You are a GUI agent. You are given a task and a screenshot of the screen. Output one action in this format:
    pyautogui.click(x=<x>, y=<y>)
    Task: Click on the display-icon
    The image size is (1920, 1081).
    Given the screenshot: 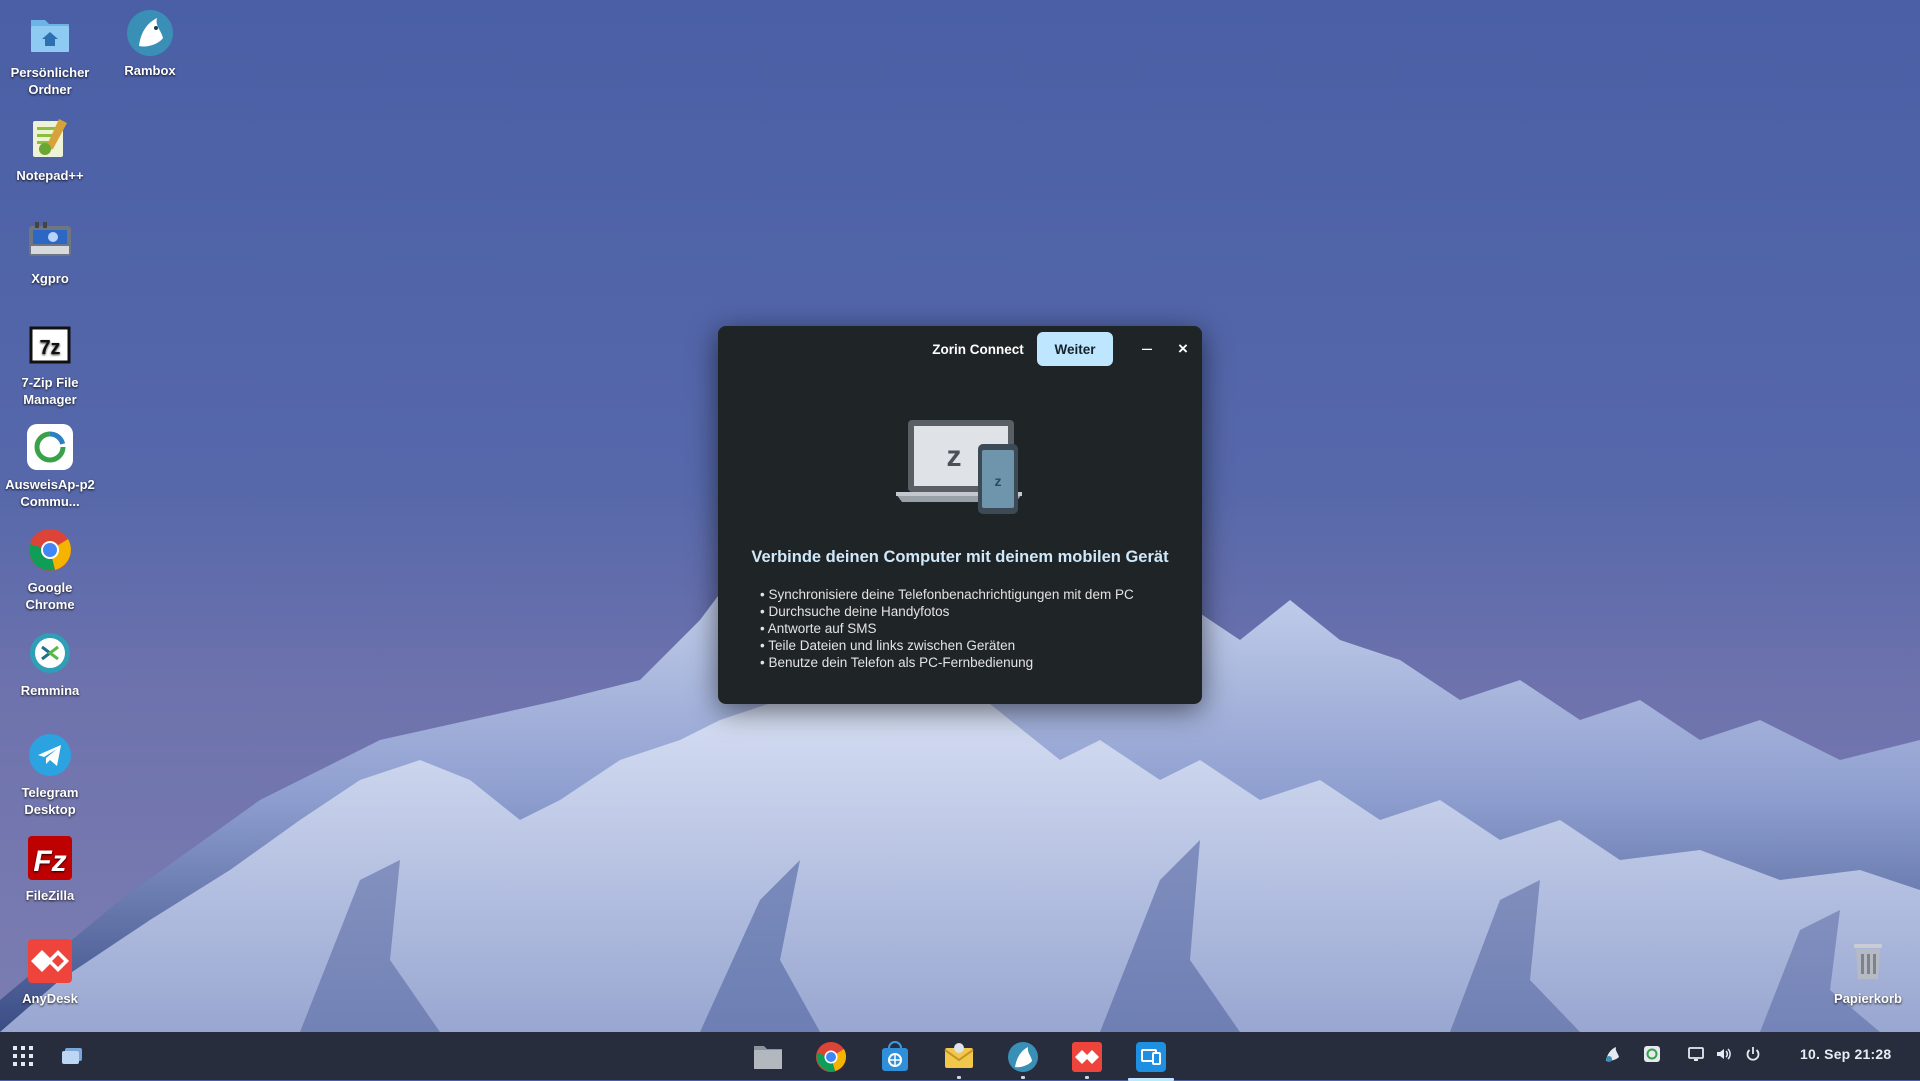 What is the action you would take?
    pyautogui.click(x=1696, y=1054)
    